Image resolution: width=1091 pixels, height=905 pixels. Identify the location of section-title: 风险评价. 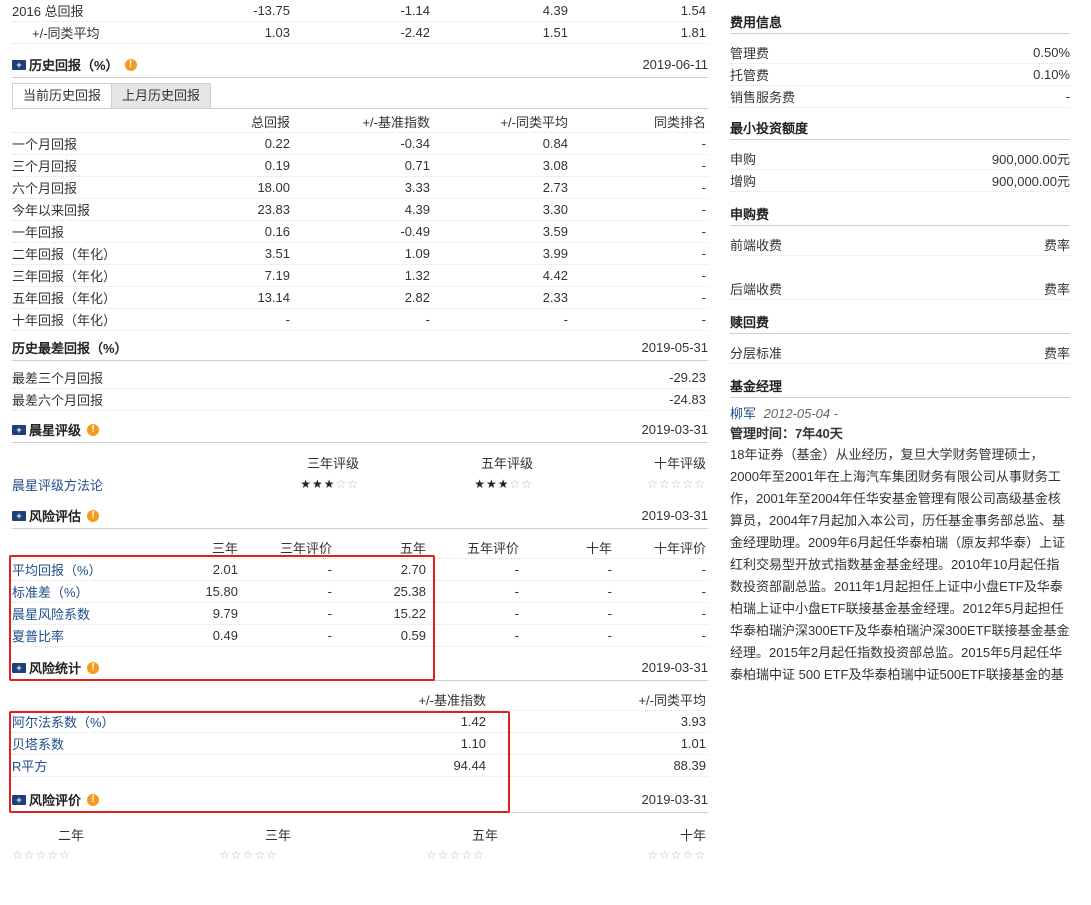
(55, 800).